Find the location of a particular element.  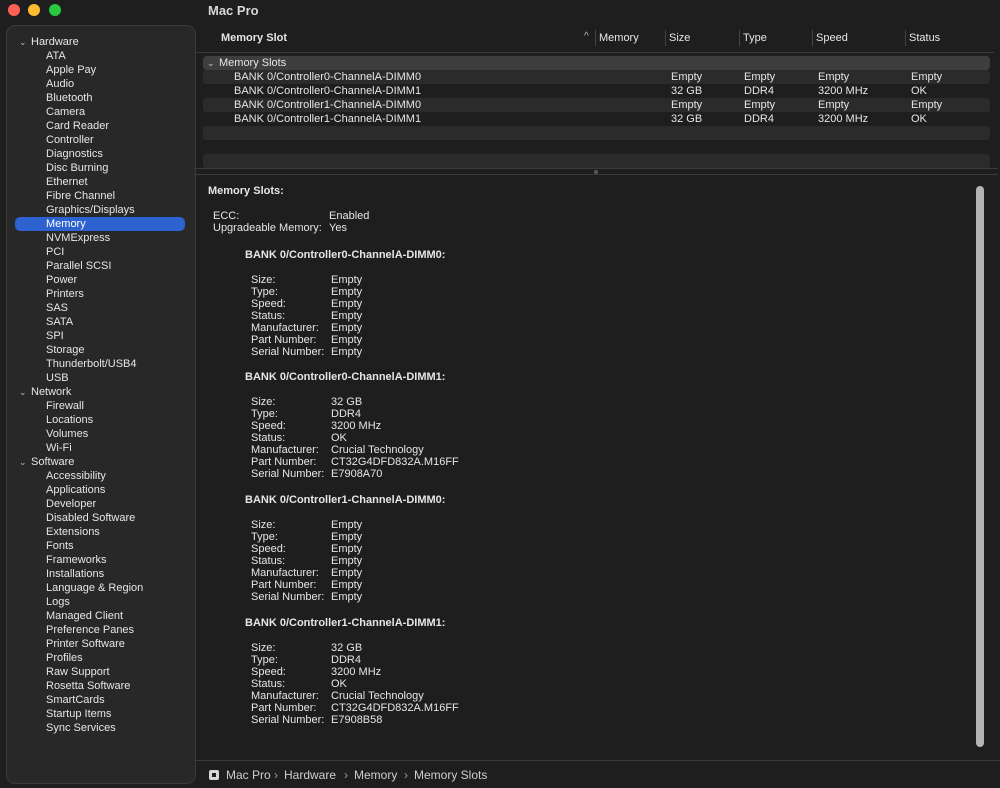

sidebar-group-software: ⌄ Software is located at coordinates (101, 462).